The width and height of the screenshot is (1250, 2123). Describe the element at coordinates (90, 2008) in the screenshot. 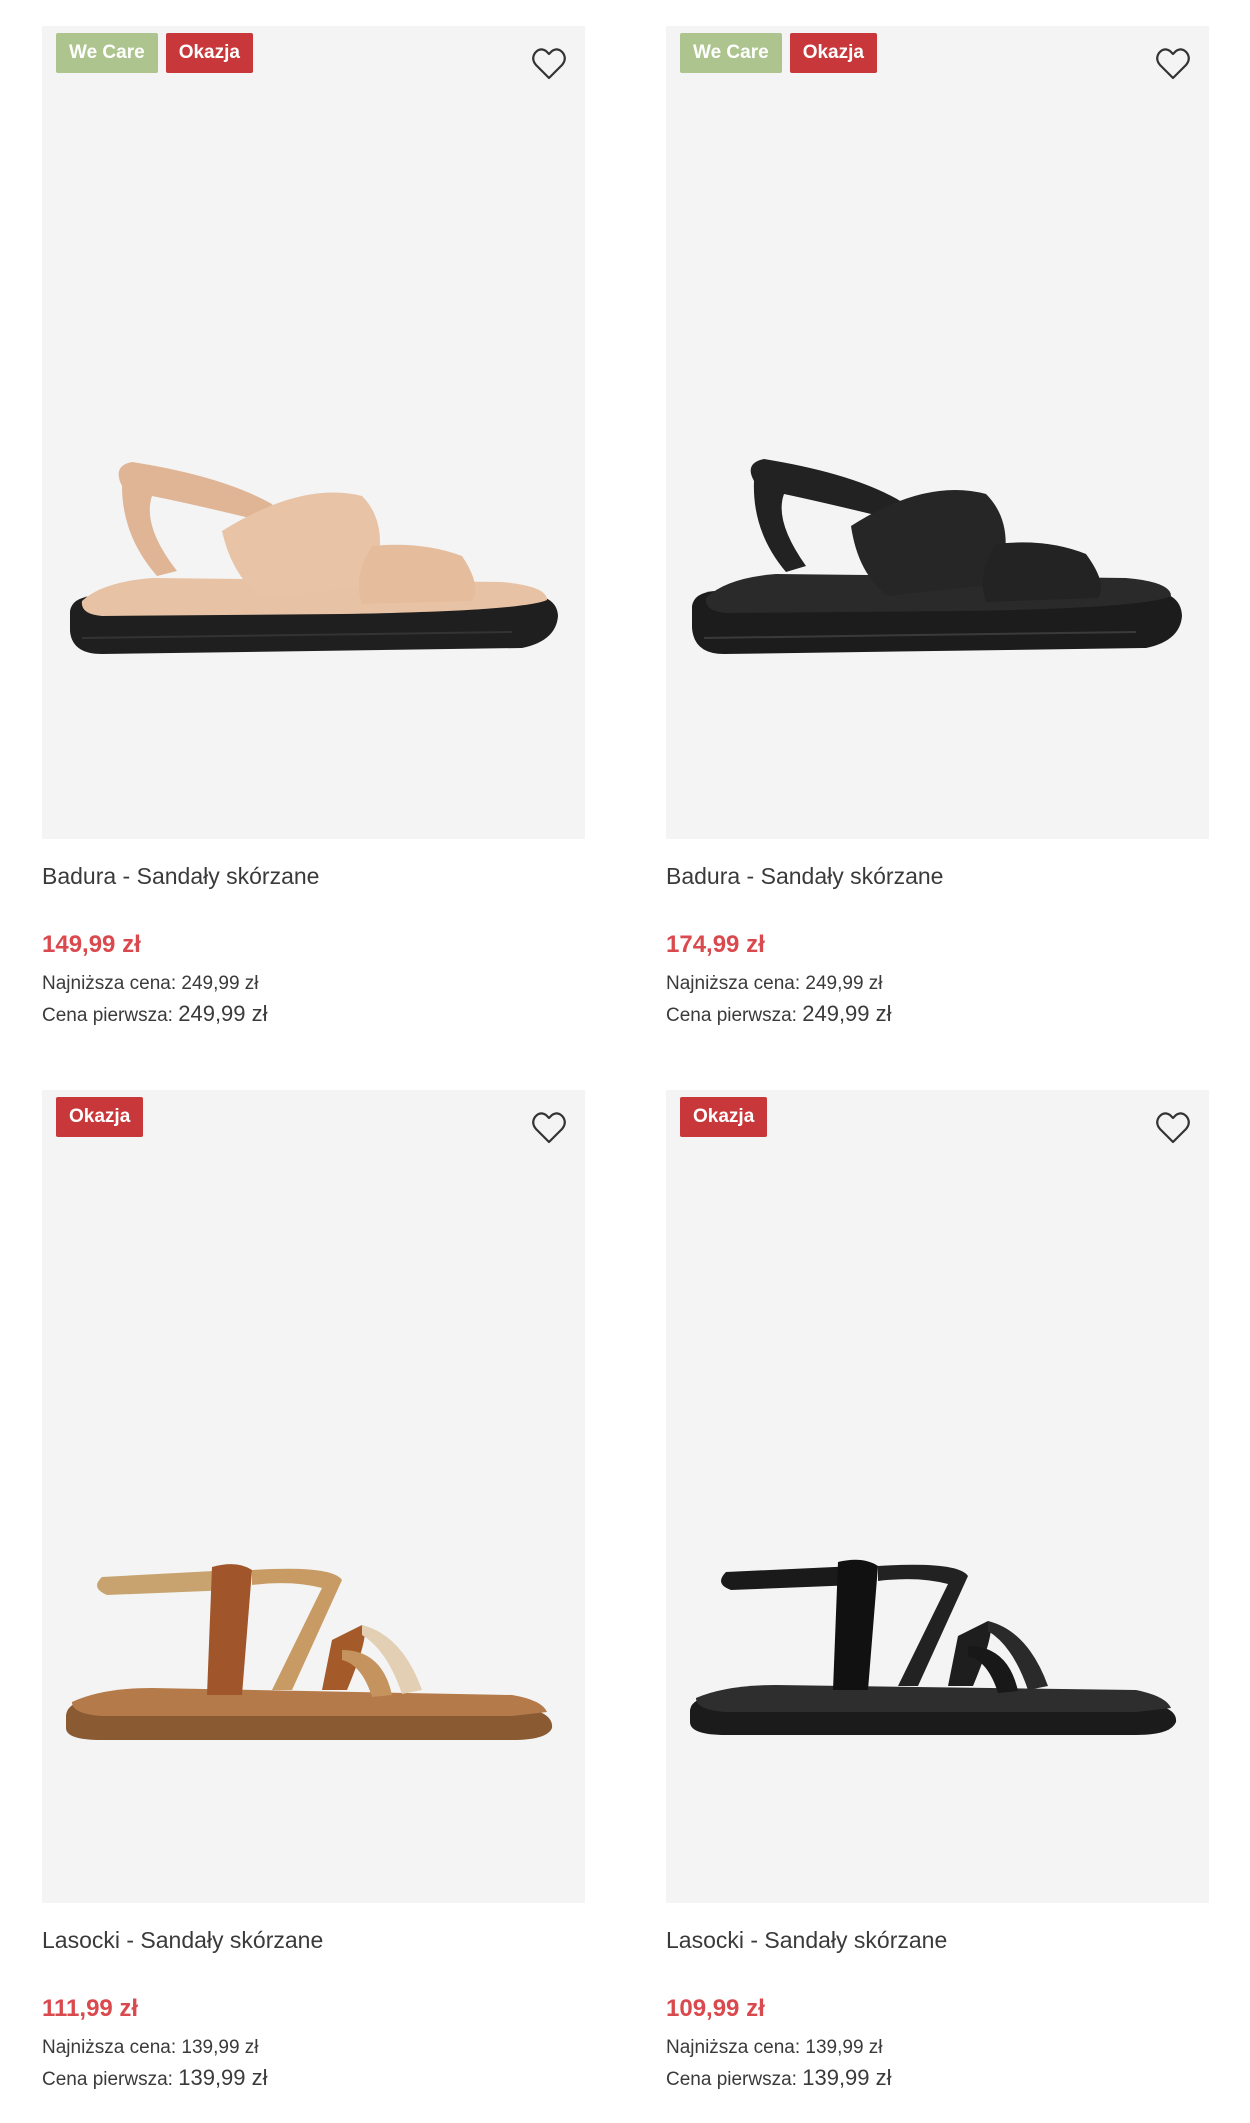

I see `product-price: 111,99 zł` at that location.